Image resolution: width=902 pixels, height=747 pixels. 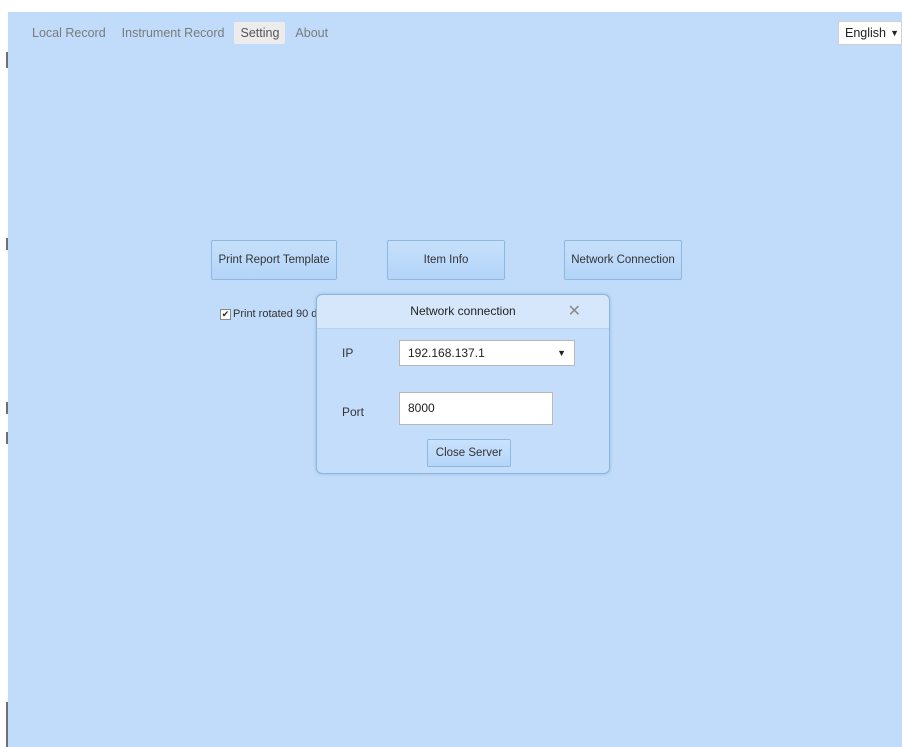 I want to click on tab-instrument-record: Instrument Record, so click(x=173, y=33).